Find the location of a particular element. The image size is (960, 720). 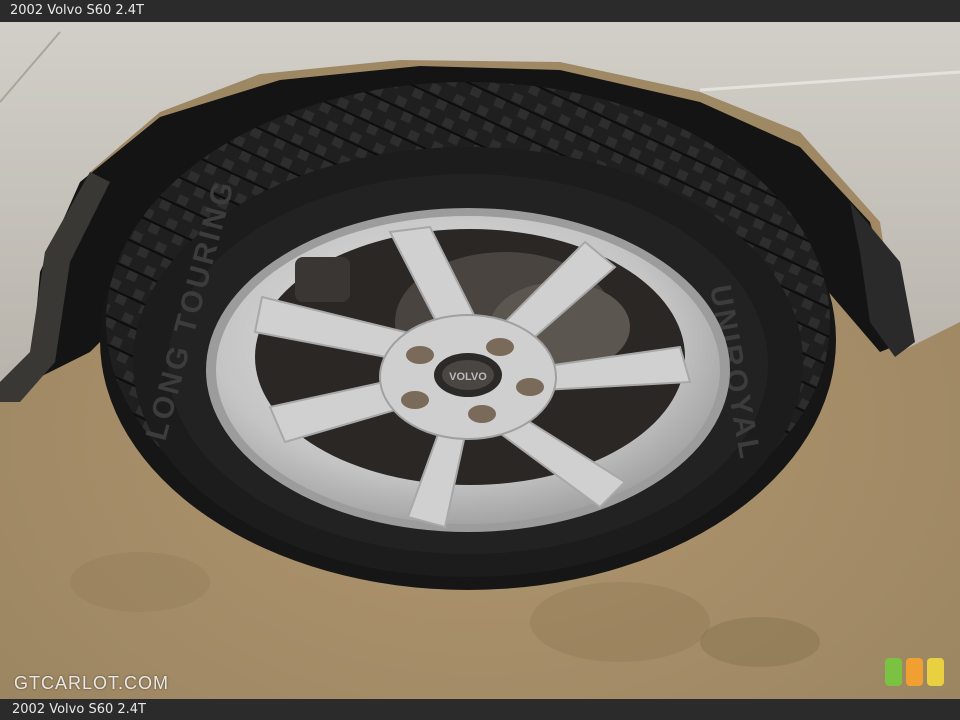

rating-green-icon is located at coordinates (893, 672).